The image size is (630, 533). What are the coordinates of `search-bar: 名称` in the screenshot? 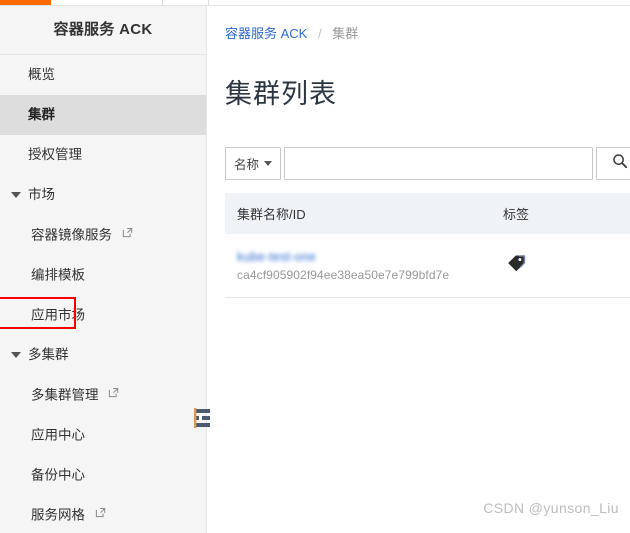 It's located at (427, 163).